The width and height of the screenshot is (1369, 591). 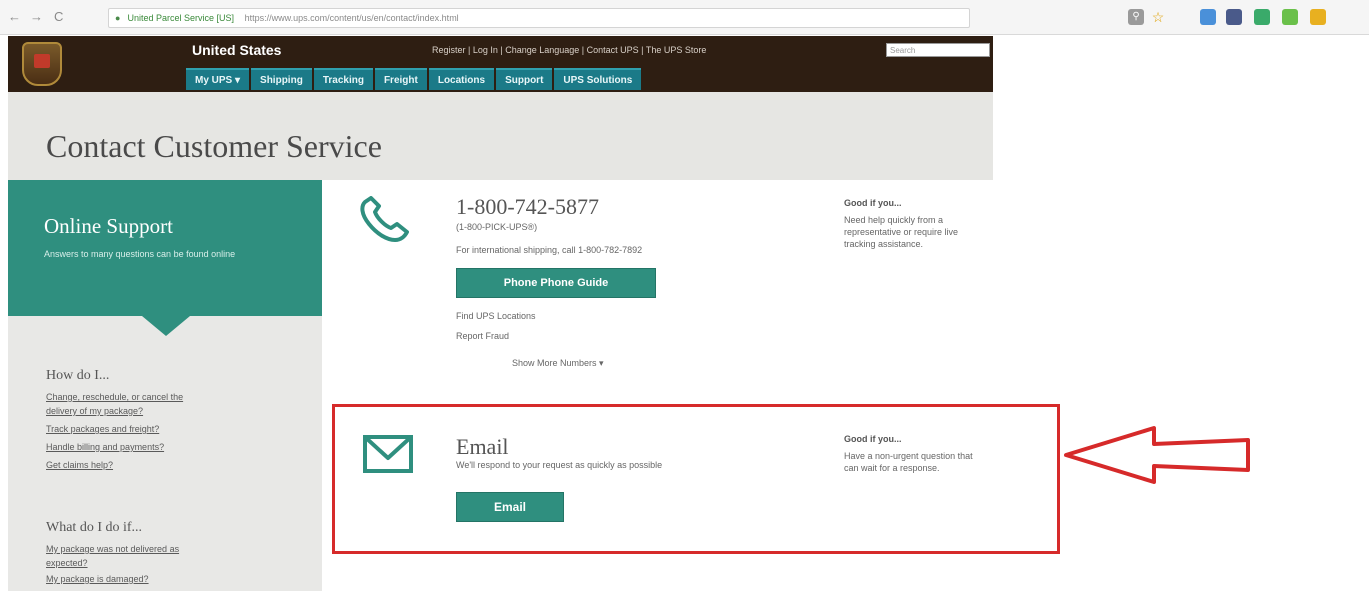 What do you see at coordinates (114, 397) in the screenshot?
I see `sidebar-link: Change, reschedule, or cancel the` at bounding box center [114, 397].